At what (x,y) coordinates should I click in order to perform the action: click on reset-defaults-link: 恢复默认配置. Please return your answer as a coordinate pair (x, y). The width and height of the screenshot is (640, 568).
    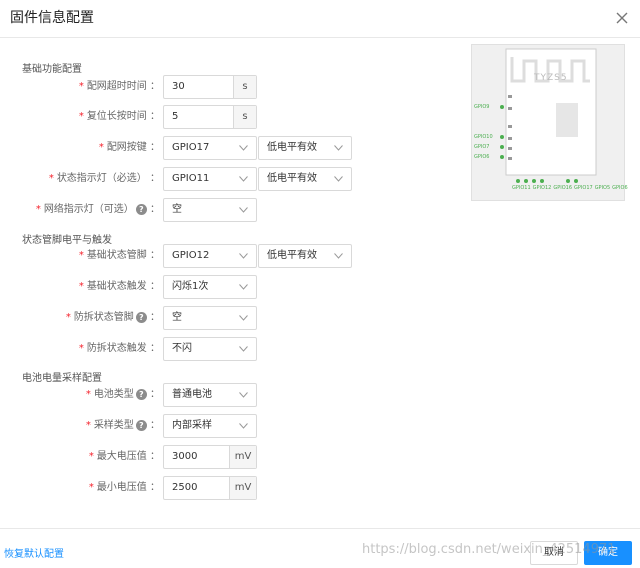
    Looking at the image, I should click on (34, 552).